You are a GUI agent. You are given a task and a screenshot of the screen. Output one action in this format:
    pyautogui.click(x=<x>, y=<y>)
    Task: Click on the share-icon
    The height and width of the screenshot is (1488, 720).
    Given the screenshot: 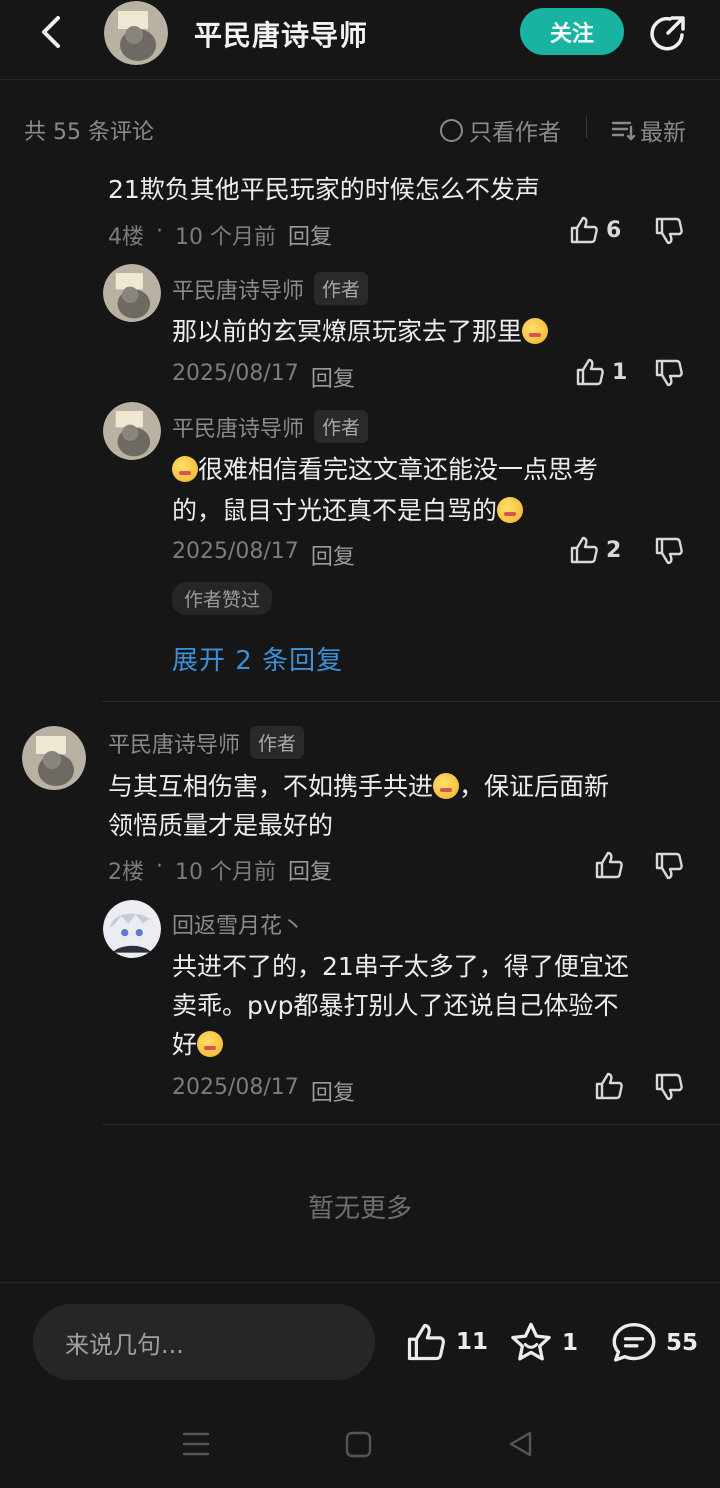 What is the action you would take?
    pyautogui.click(x=668, y=33)
    